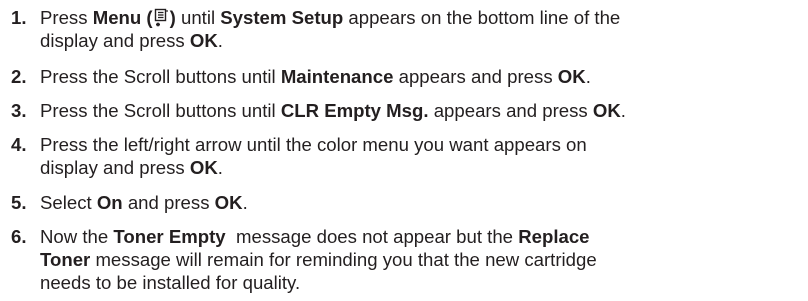  Describe the element at coordinates (122, 17) in the screenshot. I see `menu-button-label: Menu (` at that location.